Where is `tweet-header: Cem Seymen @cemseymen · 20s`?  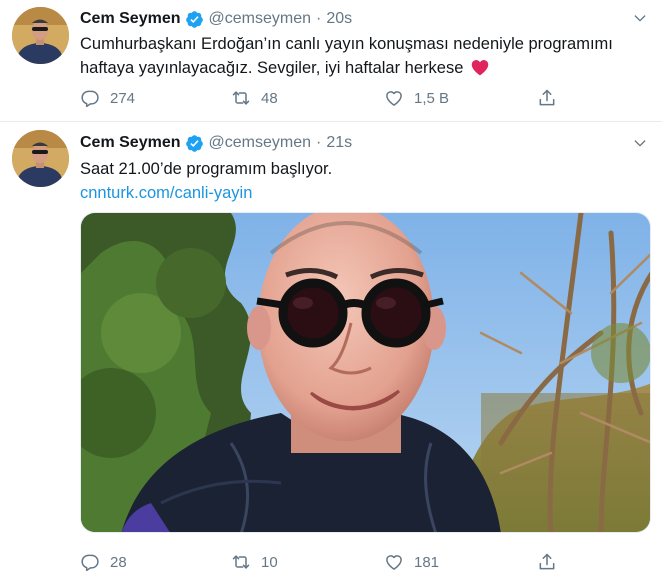
tweet-header: Cem Seymen @cemseymen · 20s is located at coordinates (216, 19).